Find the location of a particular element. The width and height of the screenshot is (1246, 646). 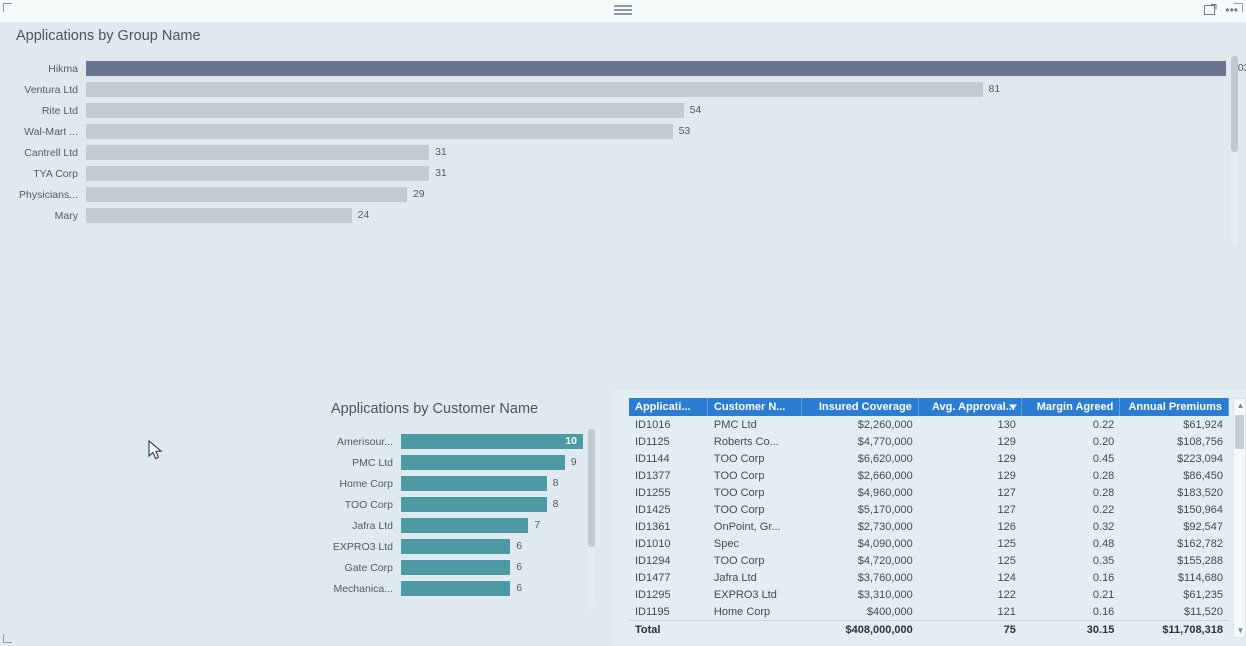

table-row: ID1377 TOO Corp $2,660,000 129 0.28 $86,450 is located at coordinates (929, 475).